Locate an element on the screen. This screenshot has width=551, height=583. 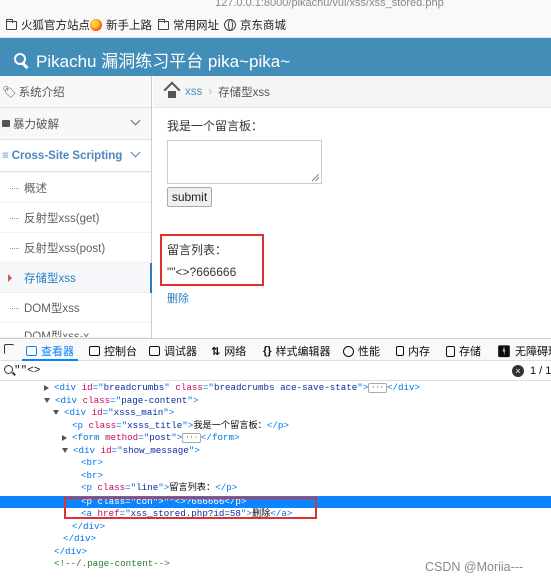
sidebar-item-label: 暴力破解 is located at coordinates (36, 124).